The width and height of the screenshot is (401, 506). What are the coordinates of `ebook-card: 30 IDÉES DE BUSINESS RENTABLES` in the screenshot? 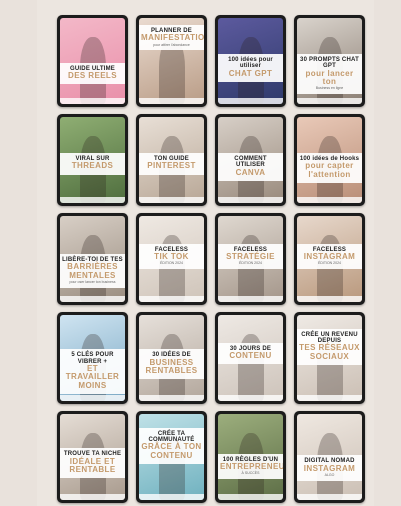 It's located at (171, 358).